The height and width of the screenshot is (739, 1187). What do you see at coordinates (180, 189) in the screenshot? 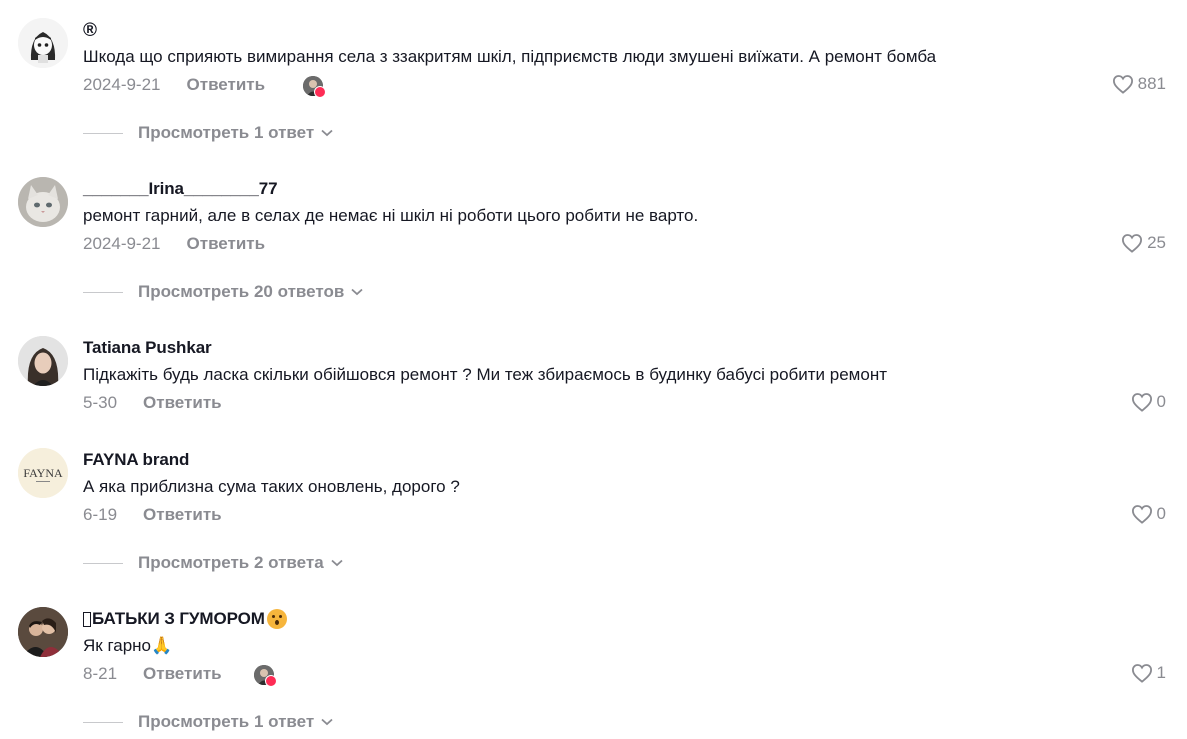
I see `comment-username: _______Irina________77` at bounding box center [180, 189].